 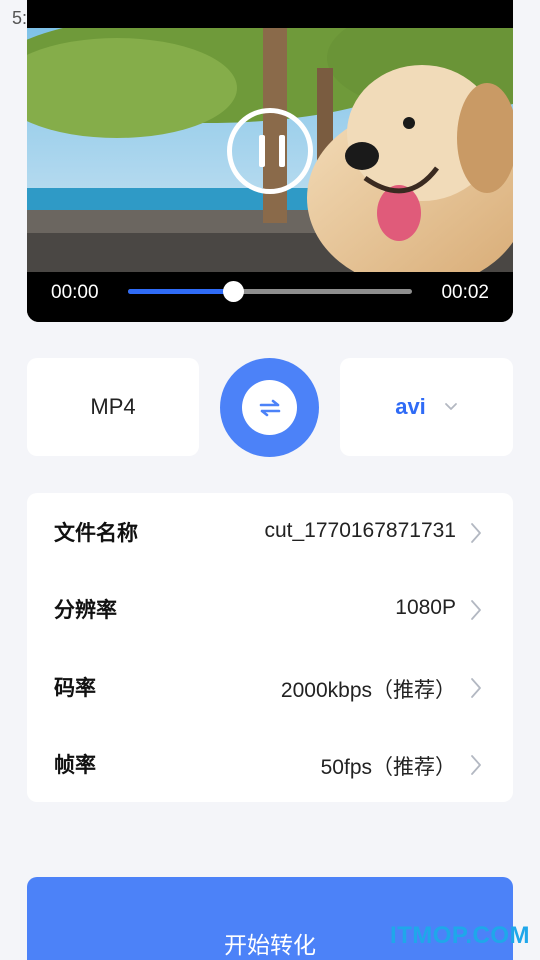 What do you see at coordinates (85, 610) in the screenshot?
I see `setting-label: 分辨率` at bounding box center [85, 610].